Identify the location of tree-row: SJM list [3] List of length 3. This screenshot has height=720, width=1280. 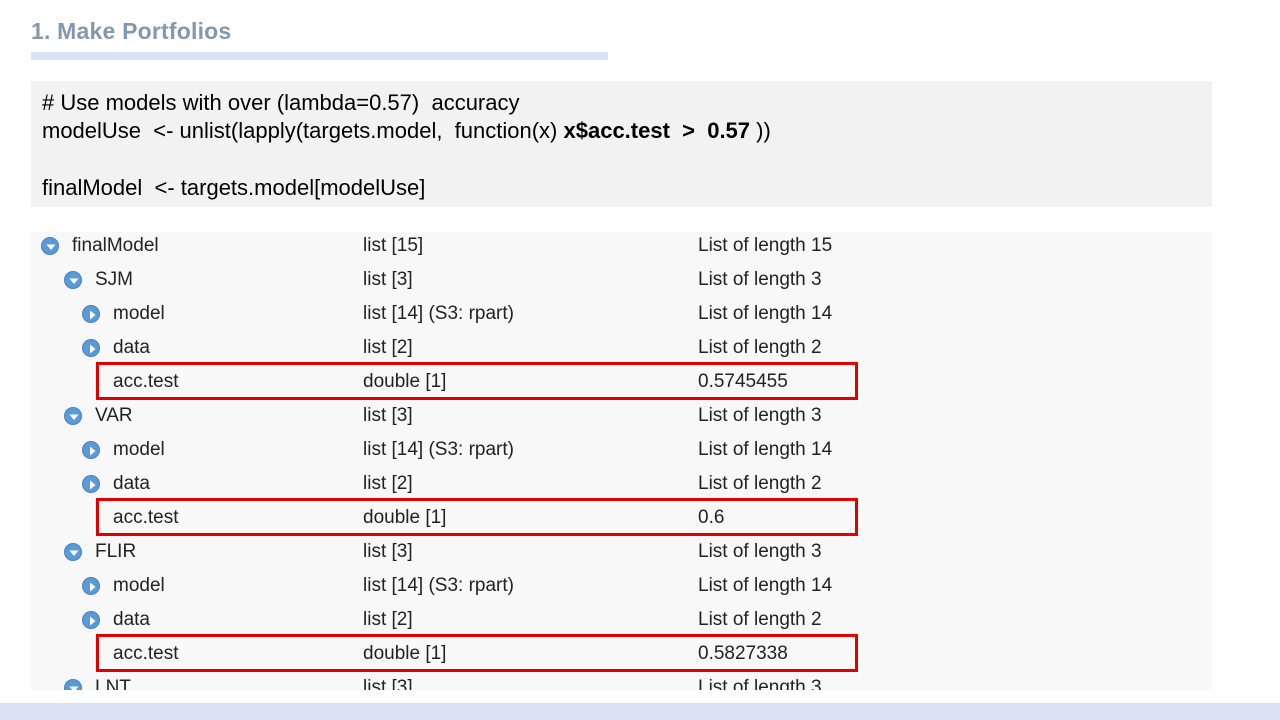
(621, 282).